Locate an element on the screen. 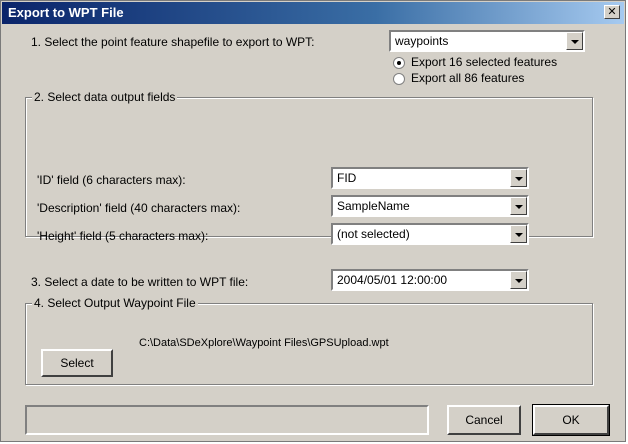 Image resolution: width=628 pixels, height=444 pixels. shapefile-select: waypoints is located at coordinates (487, 41).